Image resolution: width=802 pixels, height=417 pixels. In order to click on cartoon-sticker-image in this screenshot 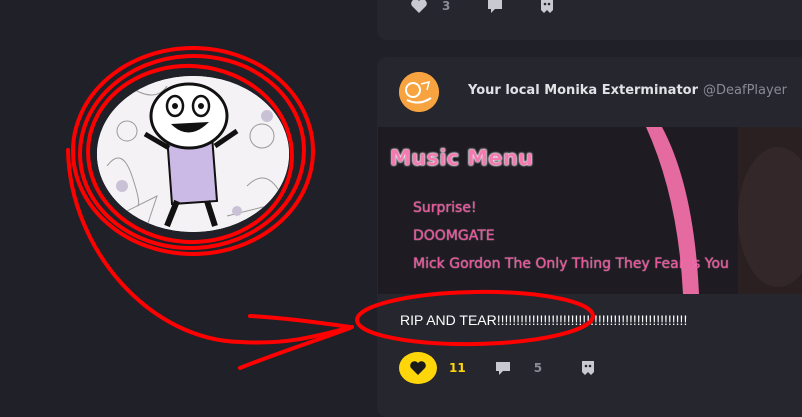, I will do `click(193, 154)`.